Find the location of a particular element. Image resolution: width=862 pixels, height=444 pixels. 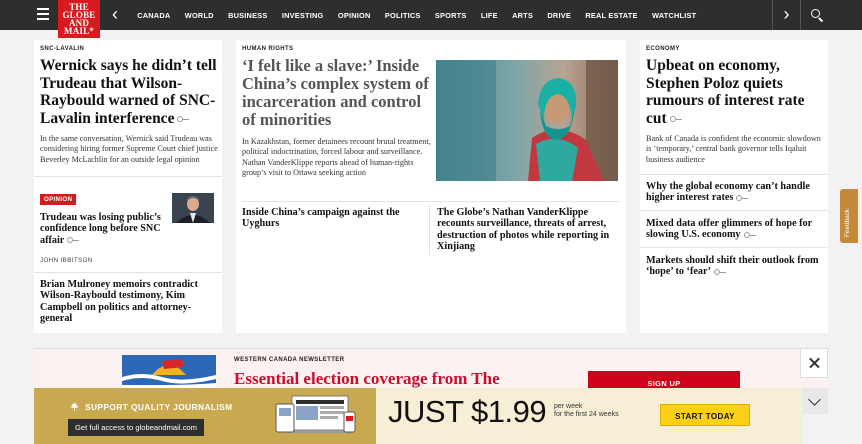

section-kicker: HUMAN RIGHTS is located at coordinates (268, 49).